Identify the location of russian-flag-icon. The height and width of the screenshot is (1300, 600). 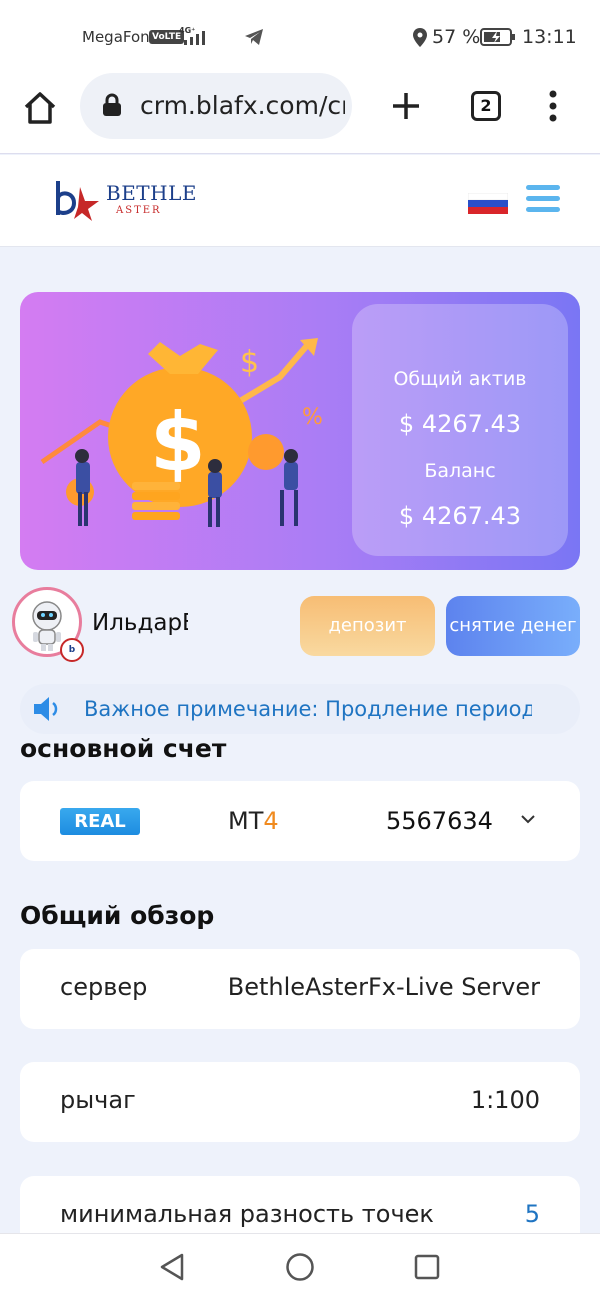
(488, 203).